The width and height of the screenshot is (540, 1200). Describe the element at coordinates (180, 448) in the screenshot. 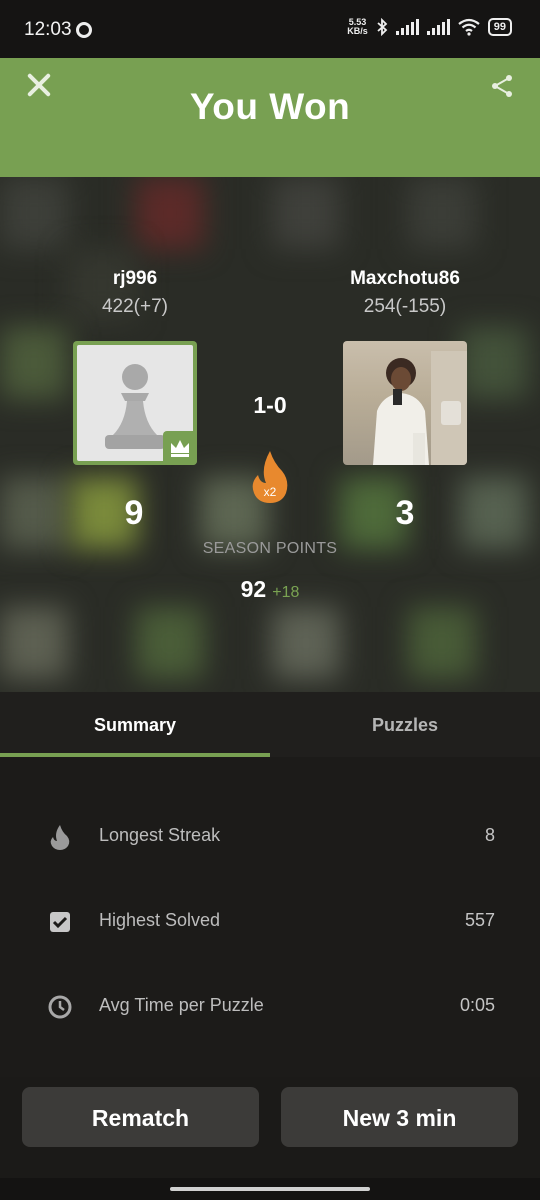

I see `crown-icon` at that location.